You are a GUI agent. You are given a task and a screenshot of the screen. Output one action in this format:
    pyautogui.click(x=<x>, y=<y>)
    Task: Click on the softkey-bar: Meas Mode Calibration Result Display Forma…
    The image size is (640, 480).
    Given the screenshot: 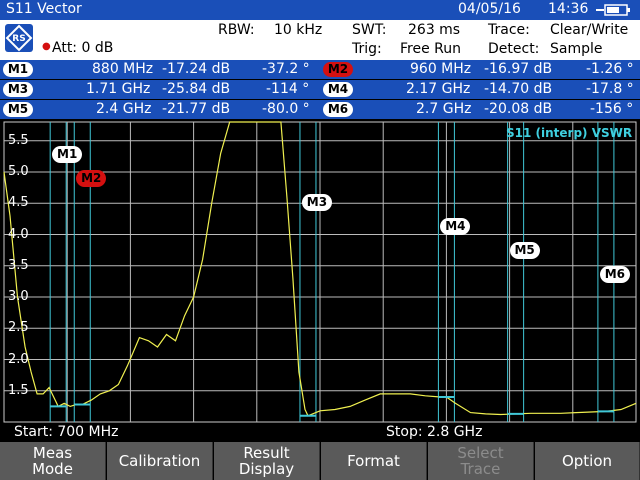 What is the action you would take?
    pyautogui.click(x=320, y=461)
    